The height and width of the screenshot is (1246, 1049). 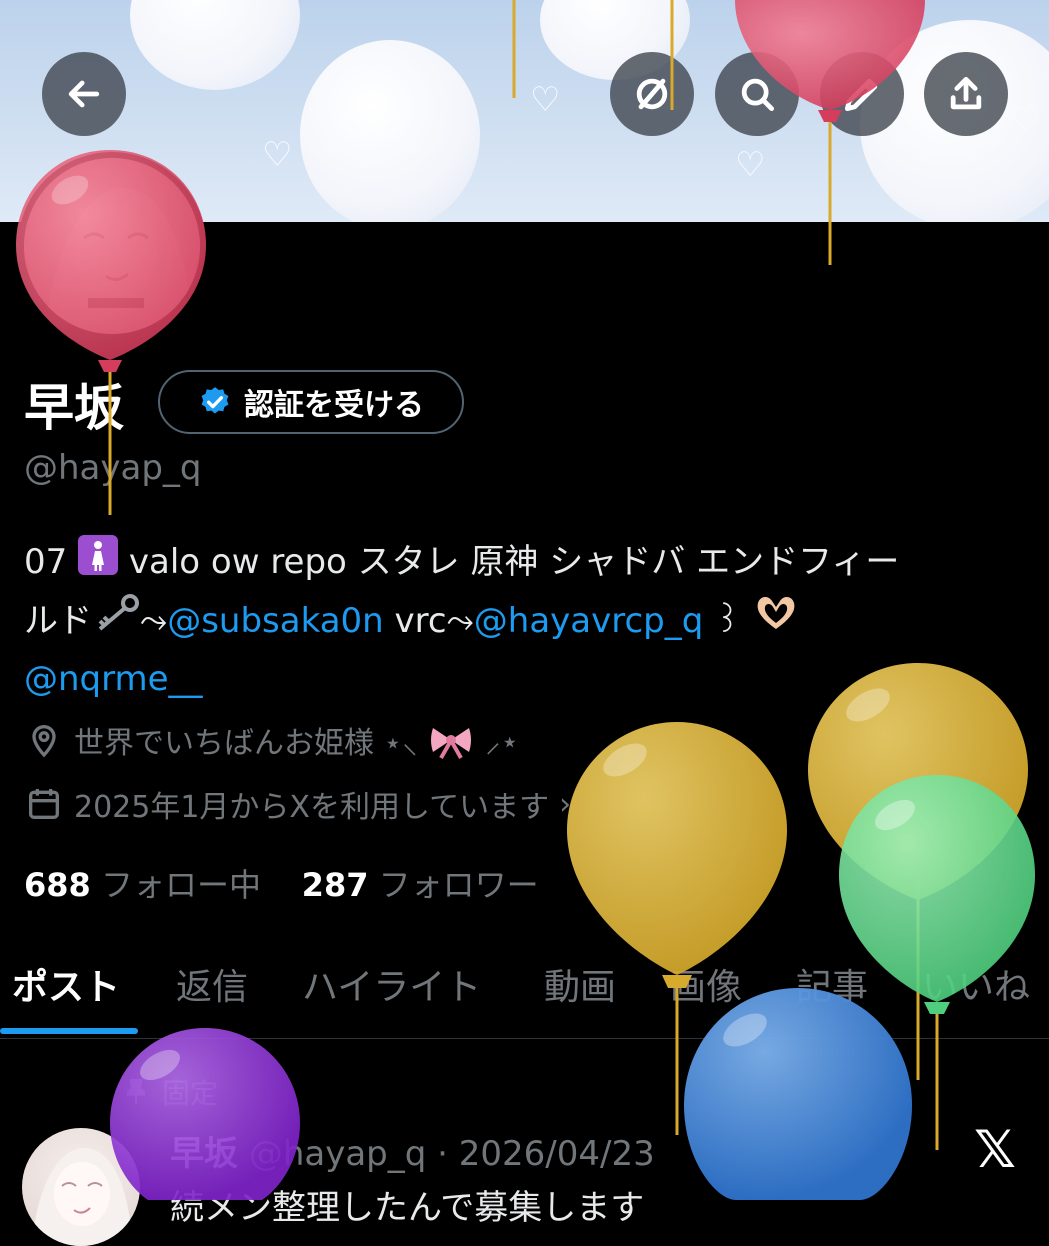 What do you see at coordinates (312, 807) in the screenshot?
I see `joined-text: 2025年1月からXを利用しています` at bounding box center [312, 807].